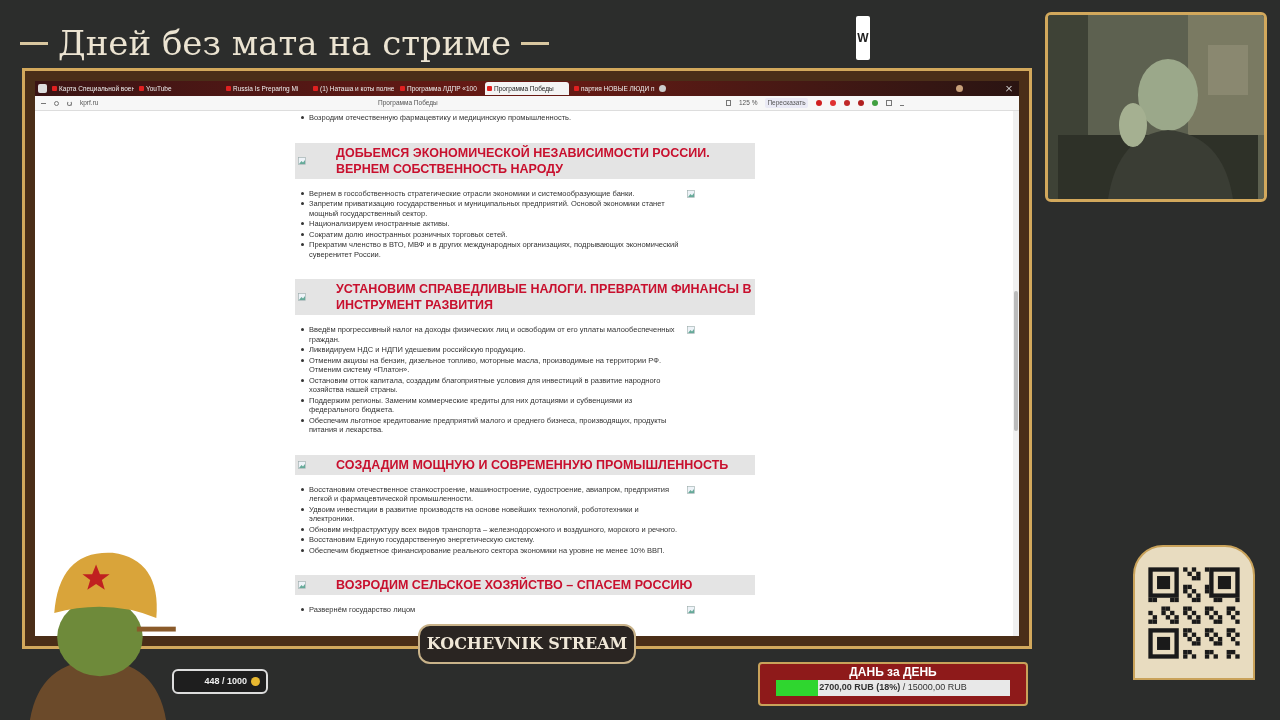  What do you see at coordinates (255, 681) in the screenshot?
I see `coin-icon` at bounding box center [255, 681].